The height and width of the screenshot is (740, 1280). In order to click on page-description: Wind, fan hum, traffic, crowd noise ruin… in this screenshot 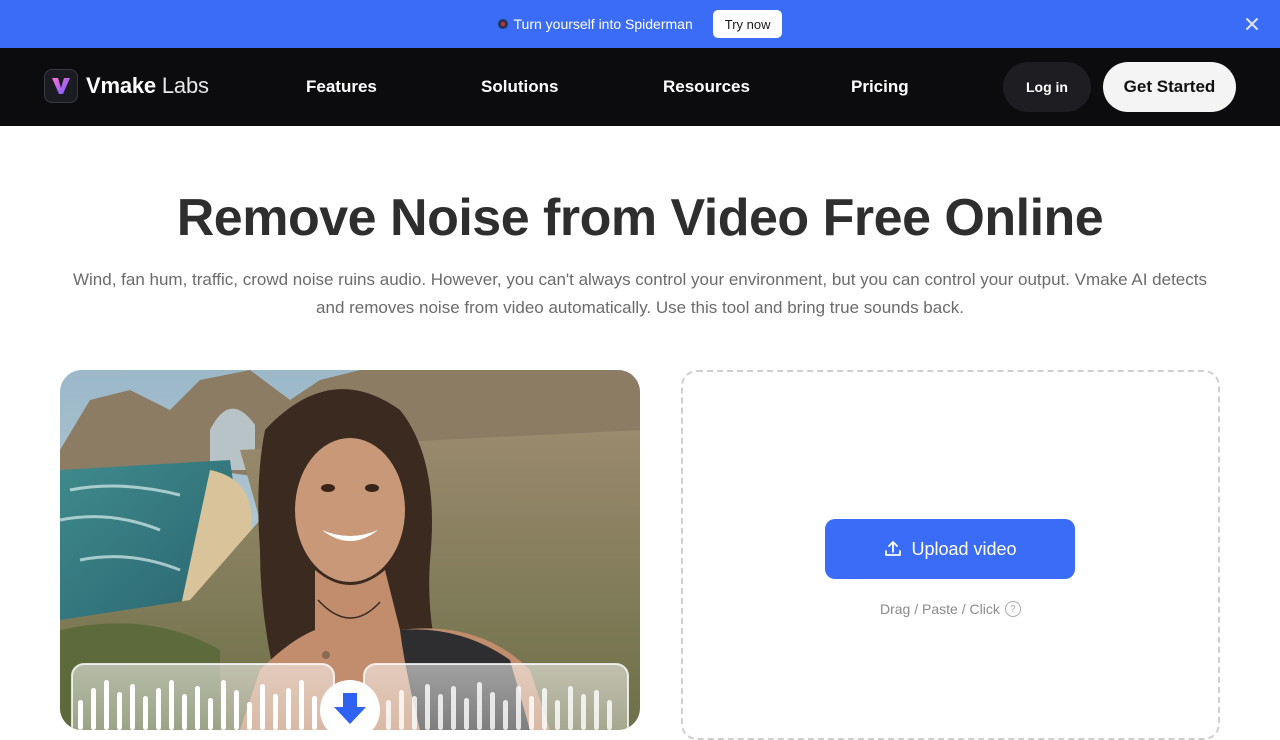, I will do `click(639, 293)`.